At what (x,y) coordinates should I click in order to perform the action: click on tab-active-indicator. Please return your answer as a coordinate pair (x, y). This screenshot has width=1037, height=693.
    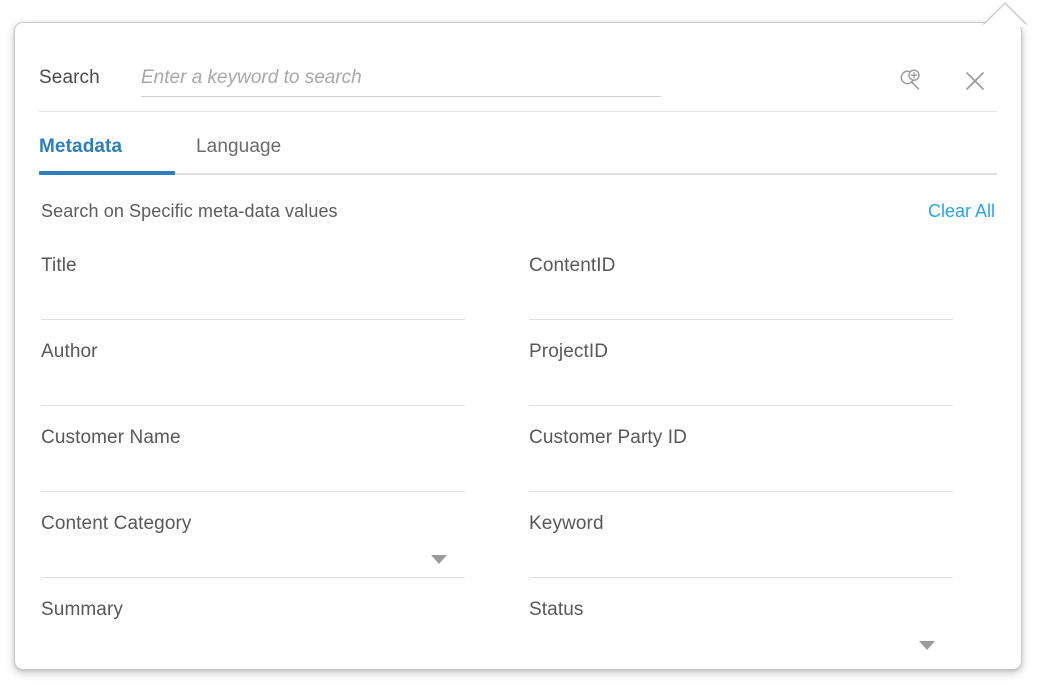
    Looking at the image, I should click on (107, 173).